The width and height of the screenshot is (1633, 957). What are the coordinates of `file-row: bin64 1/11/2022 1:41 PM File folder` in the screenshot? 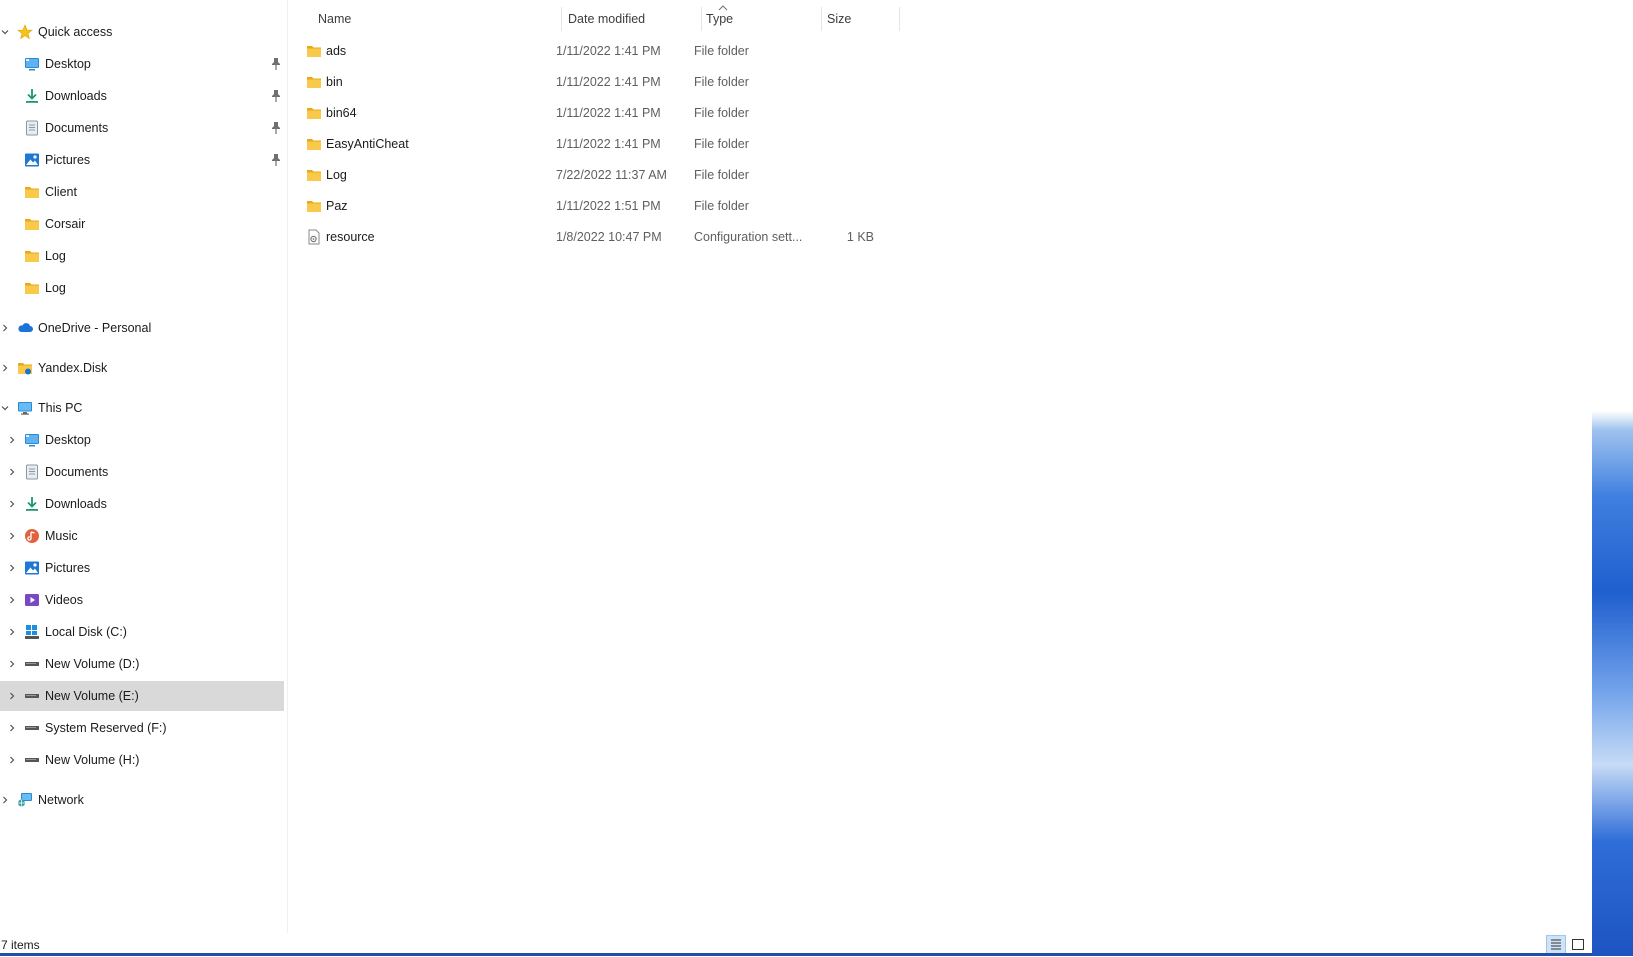 It's located at (748, 113).